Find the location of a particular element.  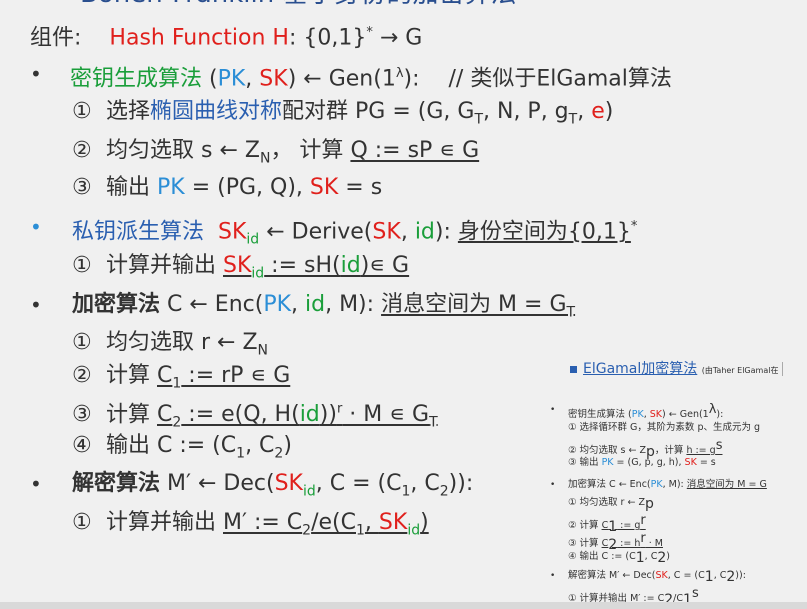

step-num: ② is located at coordinates (82, 150).